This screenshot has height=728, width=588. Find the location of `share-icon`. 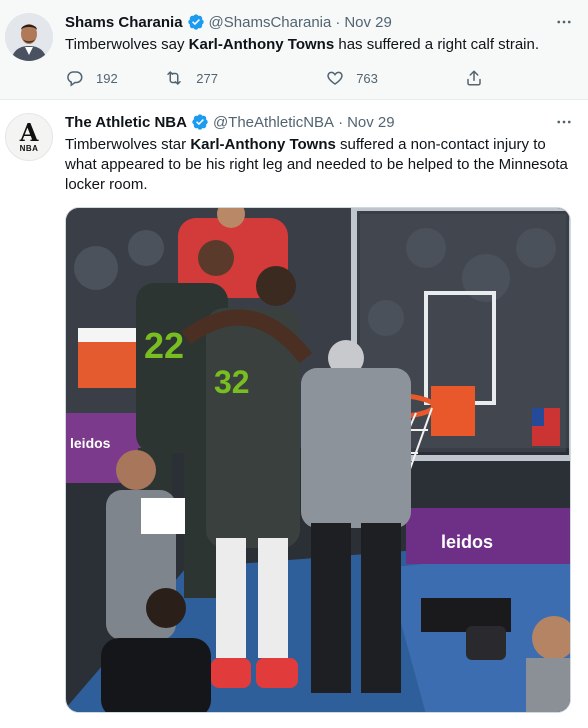

share-icon is located at coordinates (474, 78).